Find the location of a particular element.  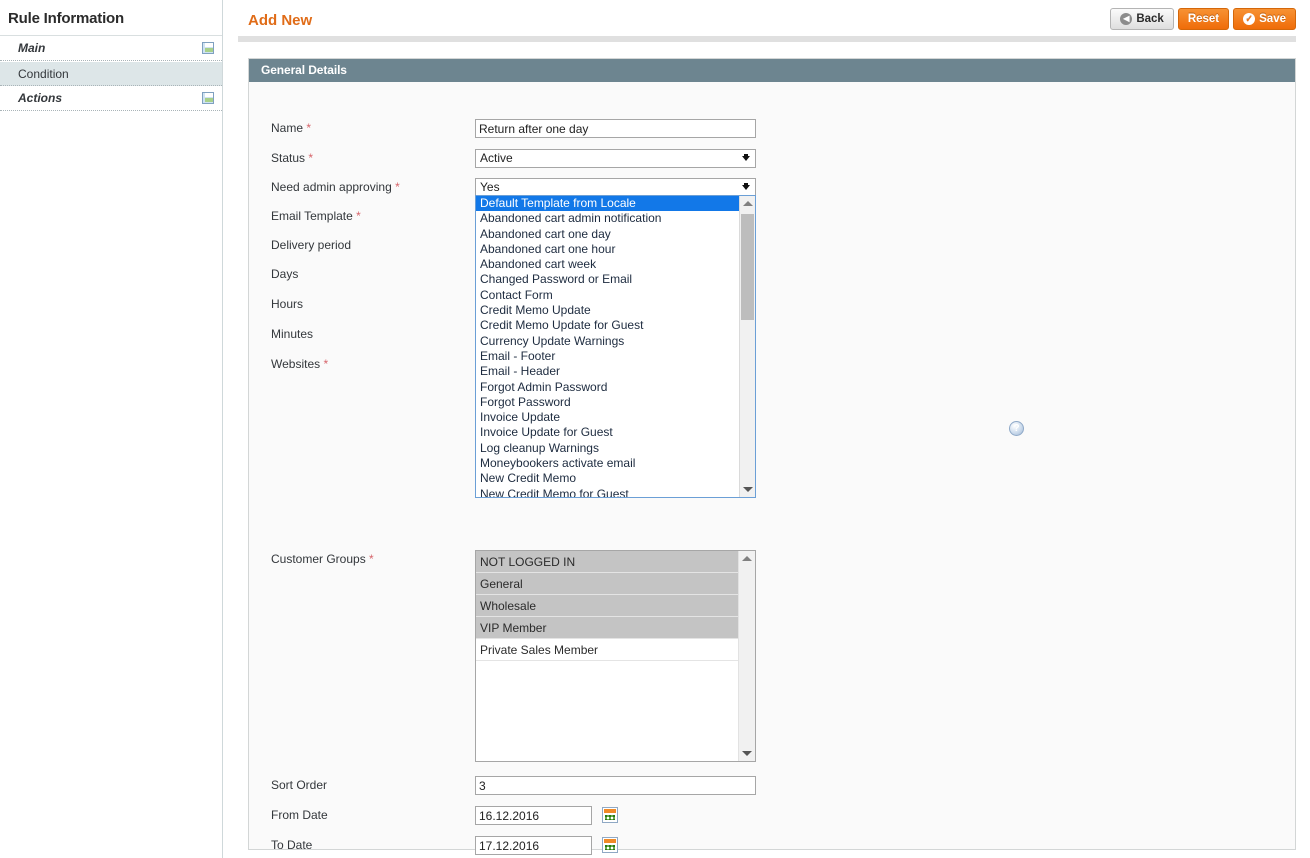

check-circle-icon: ✓ is located at coordinates (1249, 19).